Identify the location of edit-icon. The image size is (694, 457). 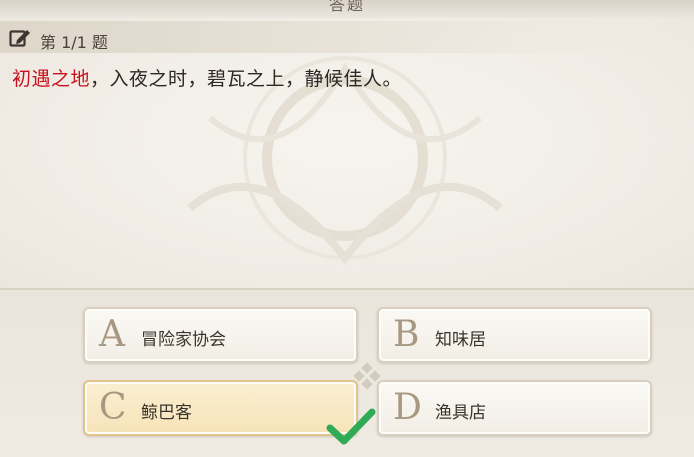
(19, 38).